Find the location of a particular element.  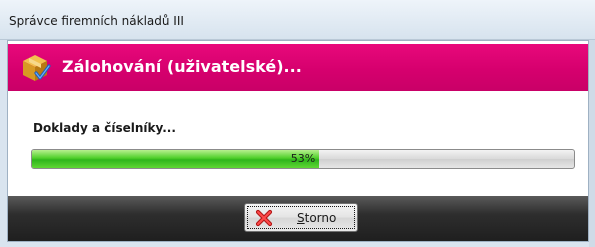

cancel-button: Storno is located at coordinates (301, 217).